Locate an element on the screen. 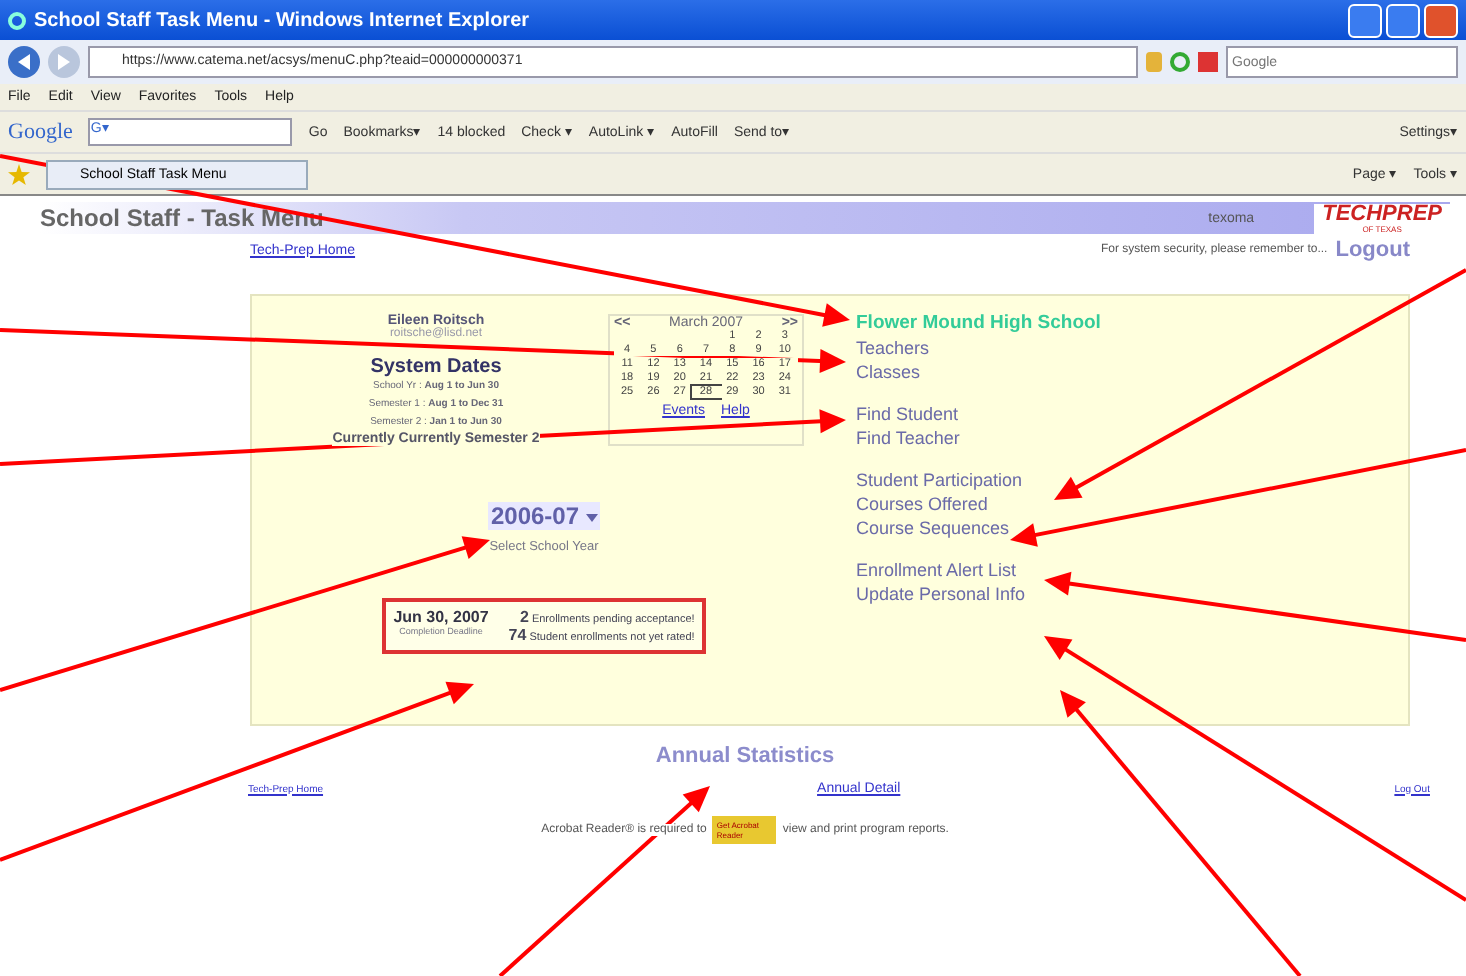 This screenshot has width=1466, height=976. school-name: Flower Mound High School is located at coordinates (978, 323).